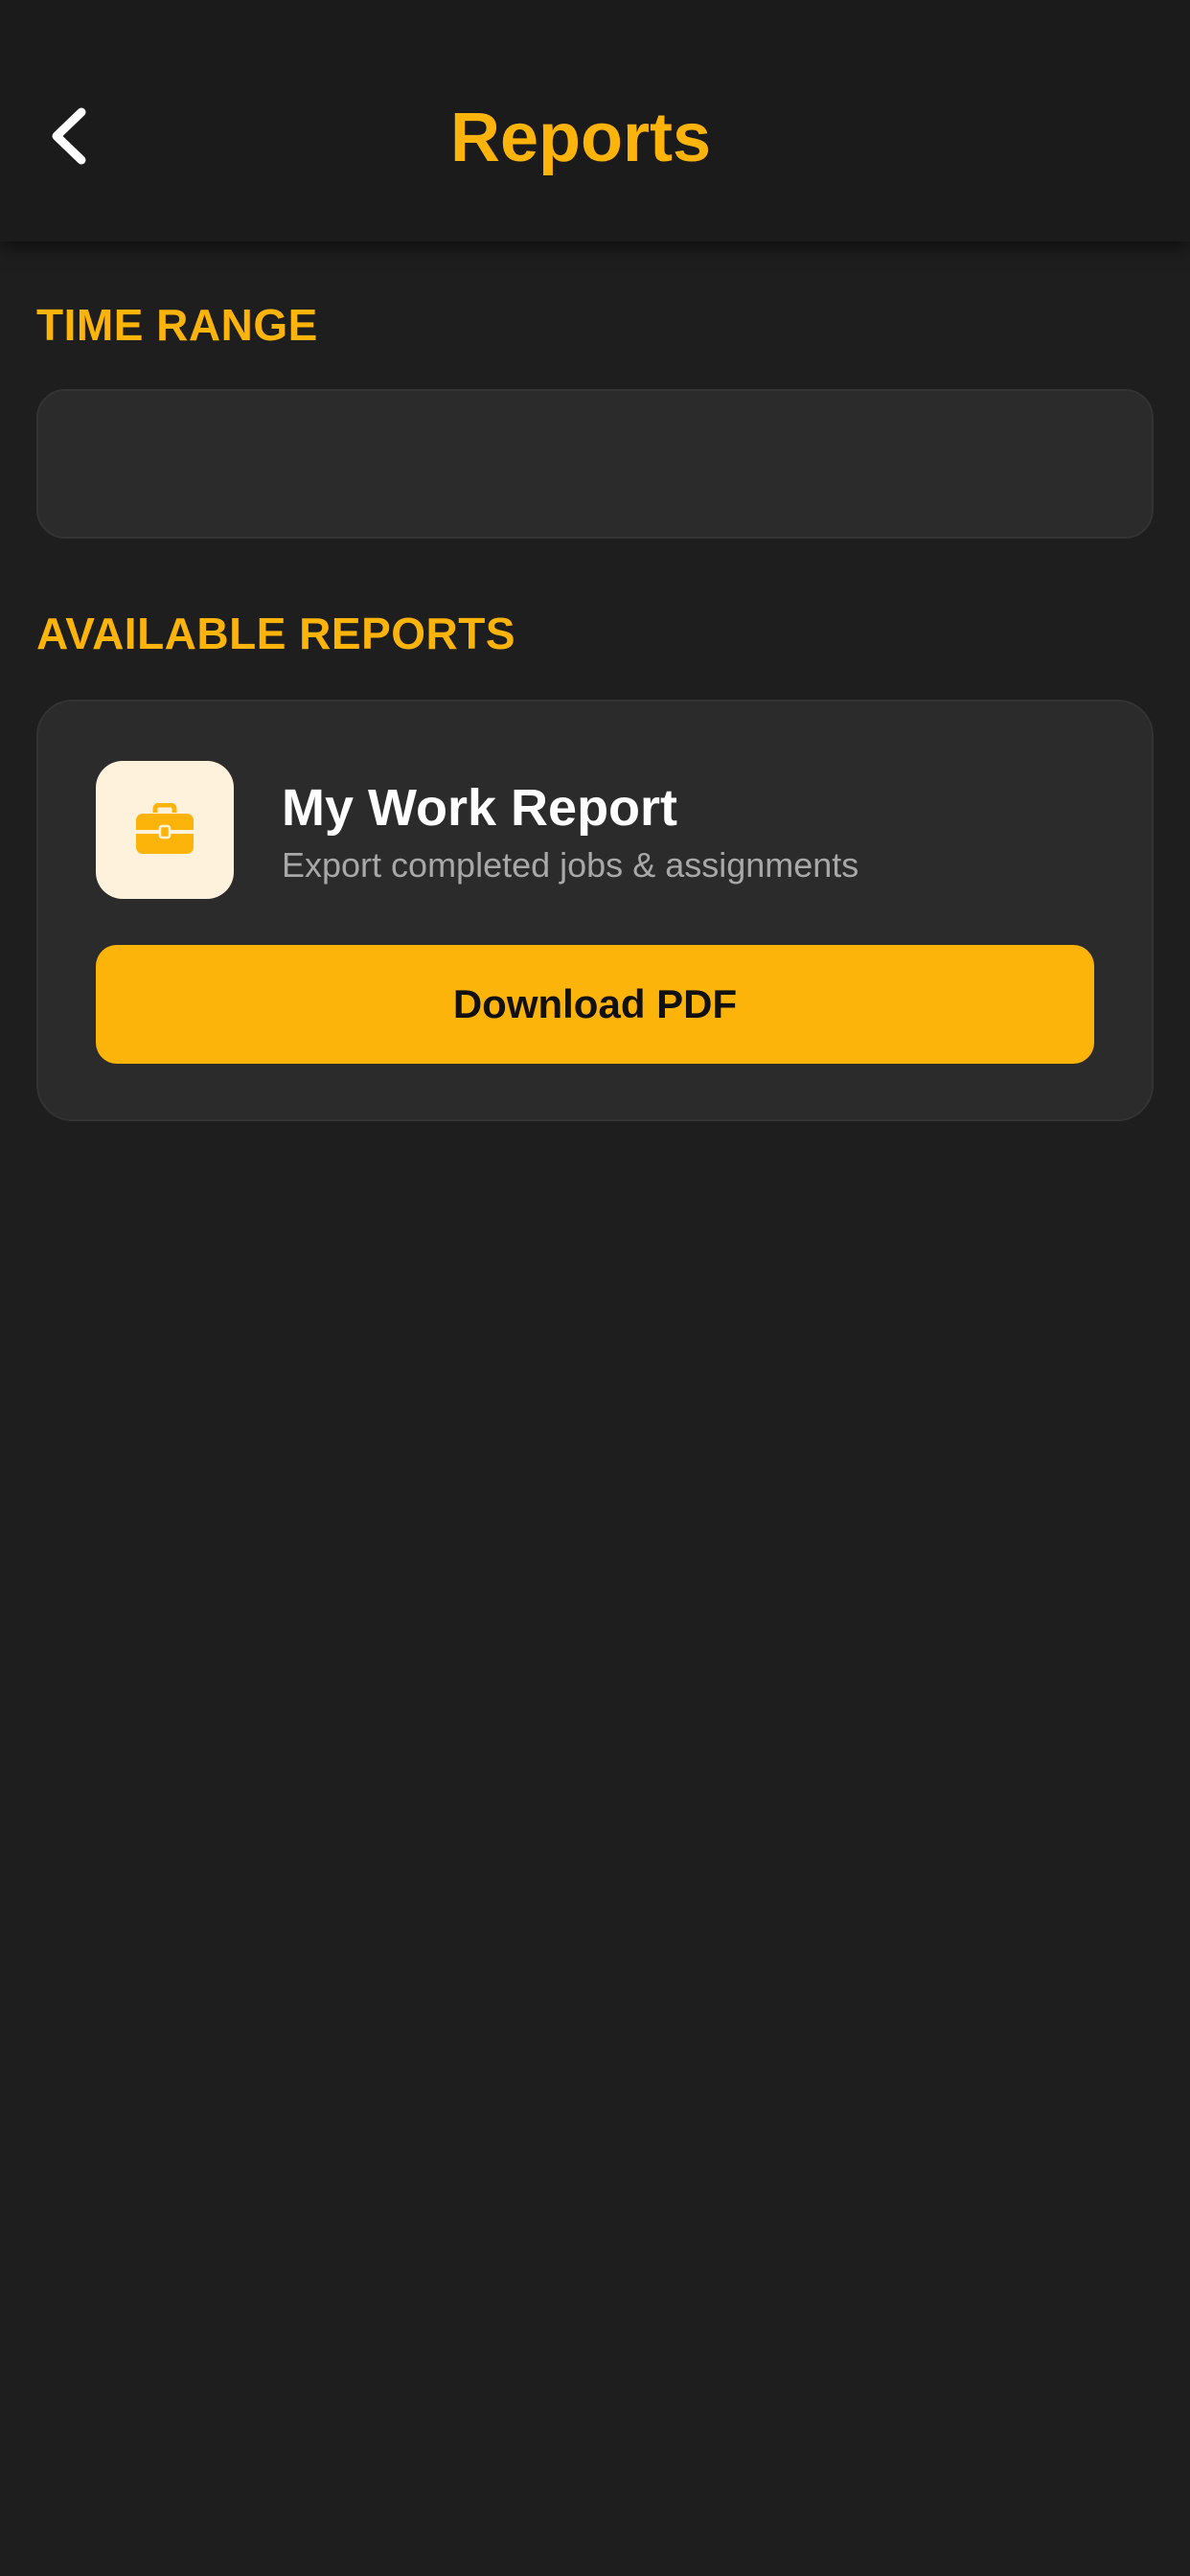 Image resolution: width=1190 pixels, height=2576 pixels. What do you see at coordinates (595, 1004) in the screenshot?
I see `download-pdf-button: Download PDF` at bounding box center [595, 1004].